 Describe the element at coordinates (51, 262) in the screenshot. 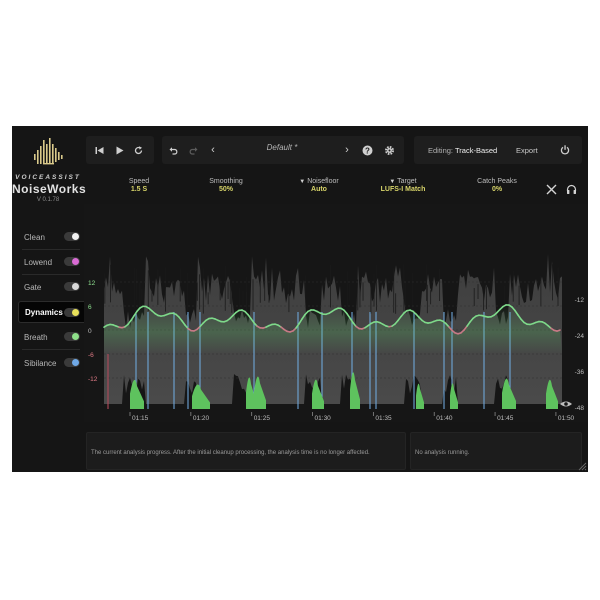

I see `module-lowend: Lowend` at that location.